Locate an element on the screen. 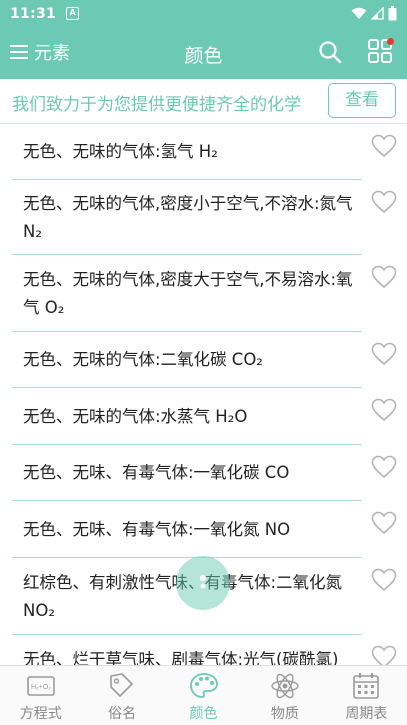  nav-tab-palette: 颜色 is located at coordinates (203, 695).